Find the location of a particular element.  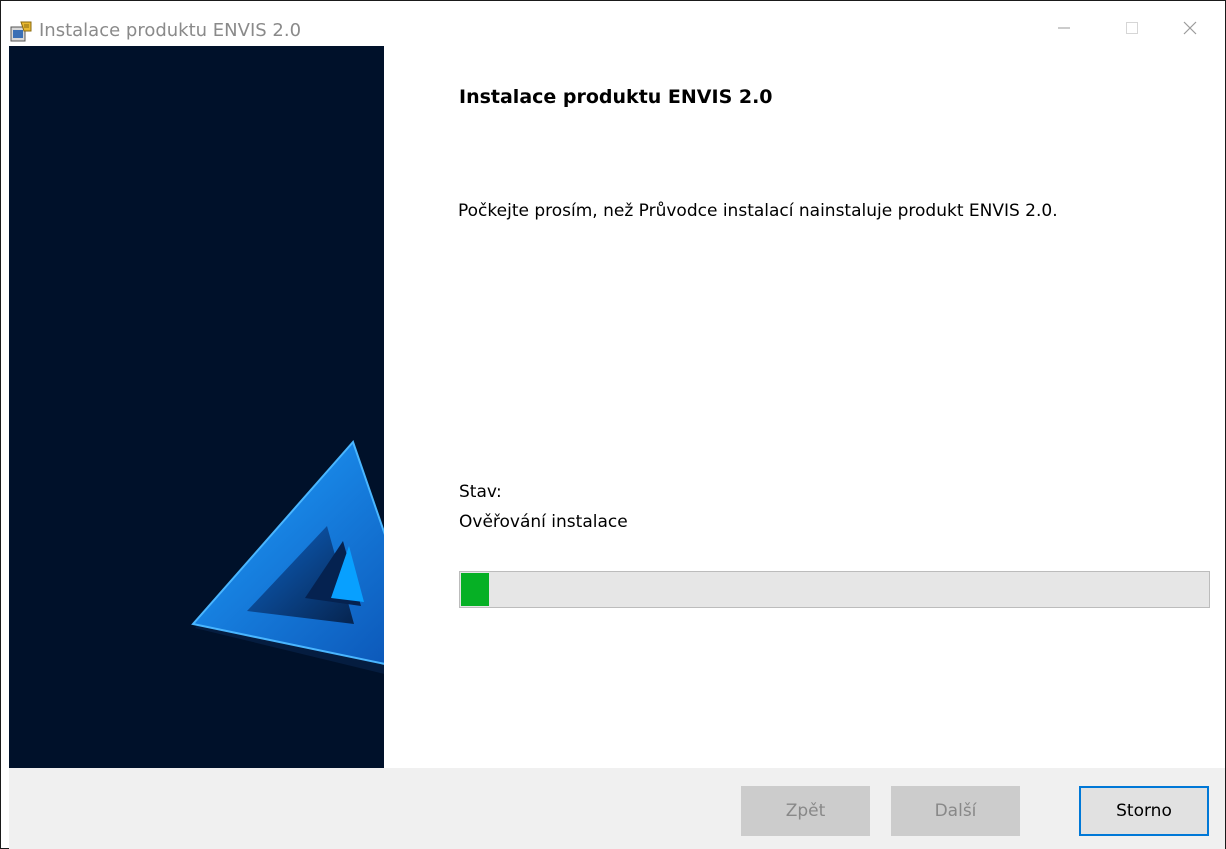

maximize-button is located at coordinates (1132, 28).